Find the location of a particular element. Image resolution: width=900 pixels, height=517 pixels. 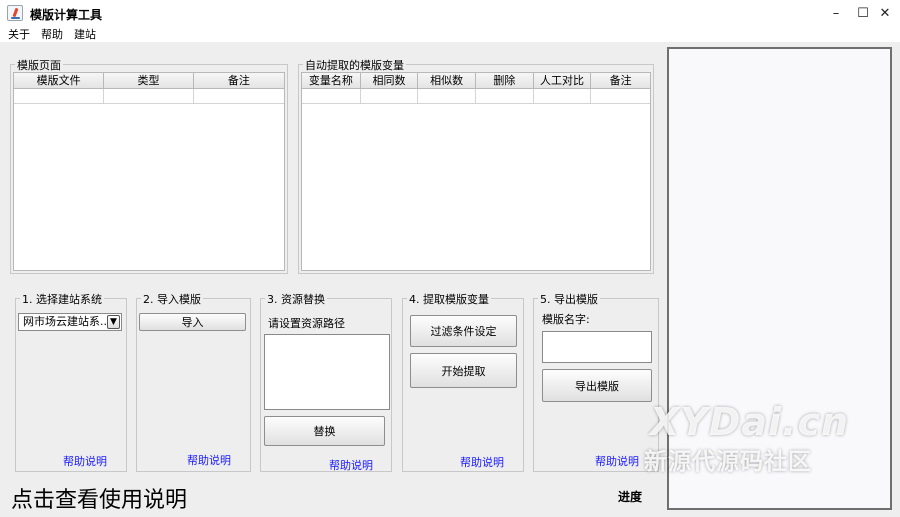

step4-group: 4. 提取模版变量 过滤条件设定 开始提取 帮助说明 is located at coordinates (463, 381).